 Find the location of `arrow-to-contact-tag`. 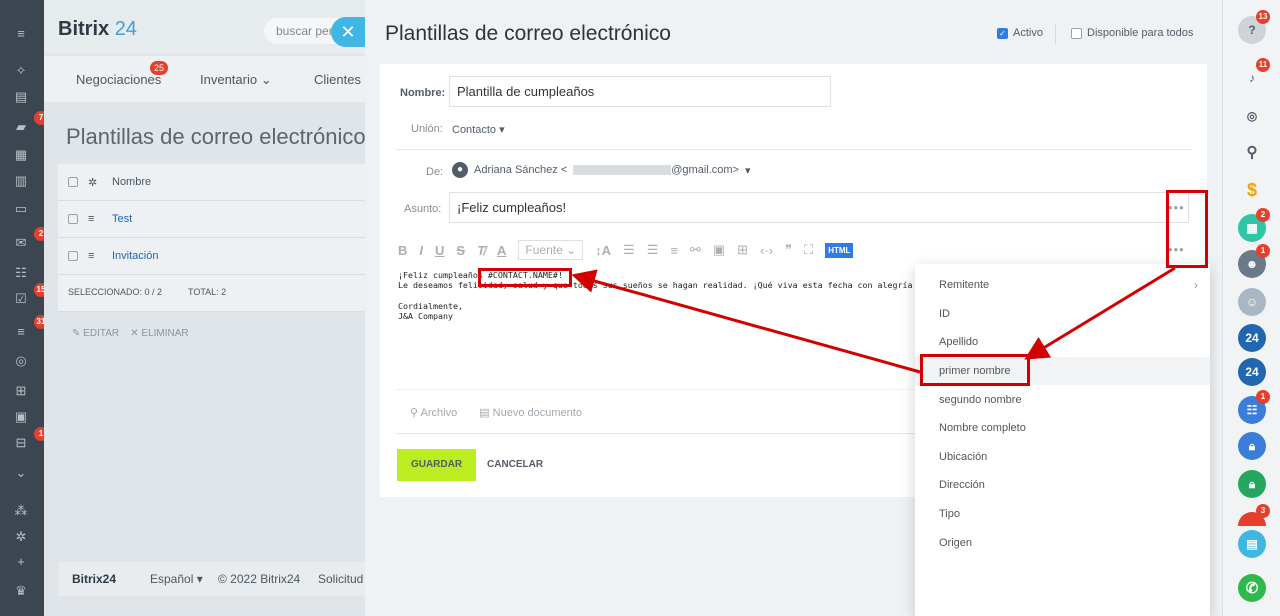

arrow-to-contact-tag is located at coordinates (746, 321).